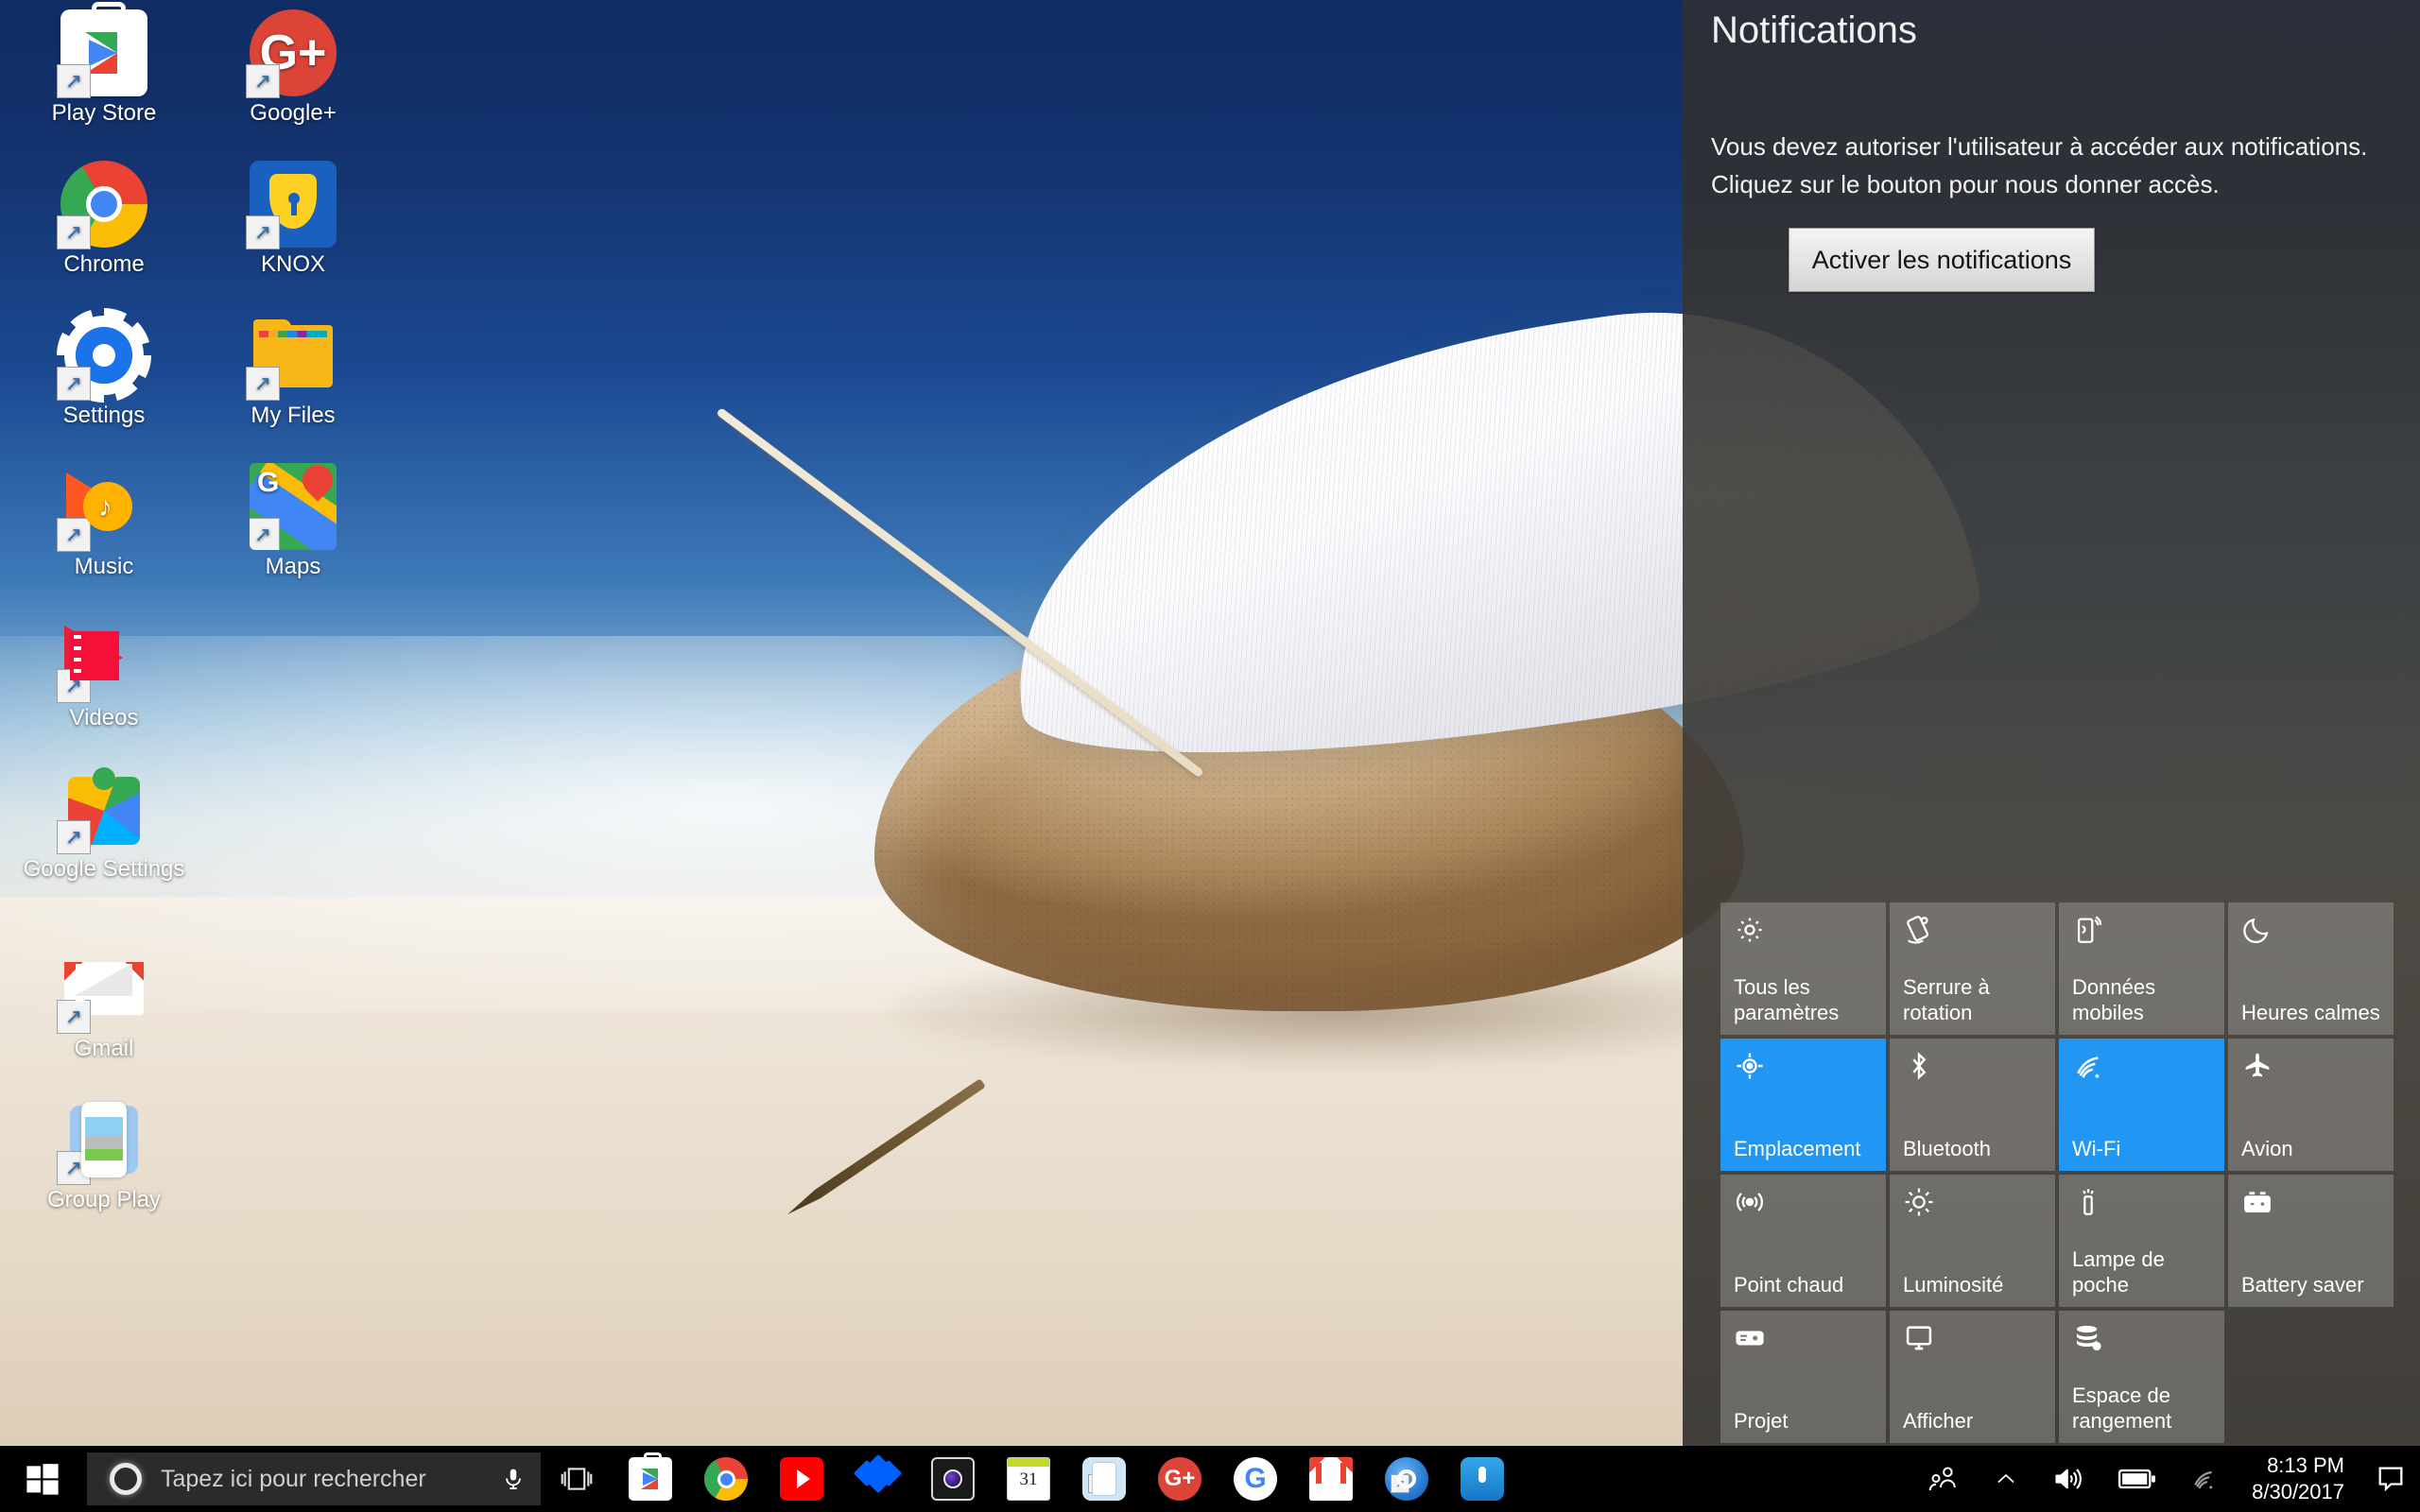 This screenshot has height=1512, width=2420. I want to click on quick-tile-airplane: Avion, so click(2311, 1105).